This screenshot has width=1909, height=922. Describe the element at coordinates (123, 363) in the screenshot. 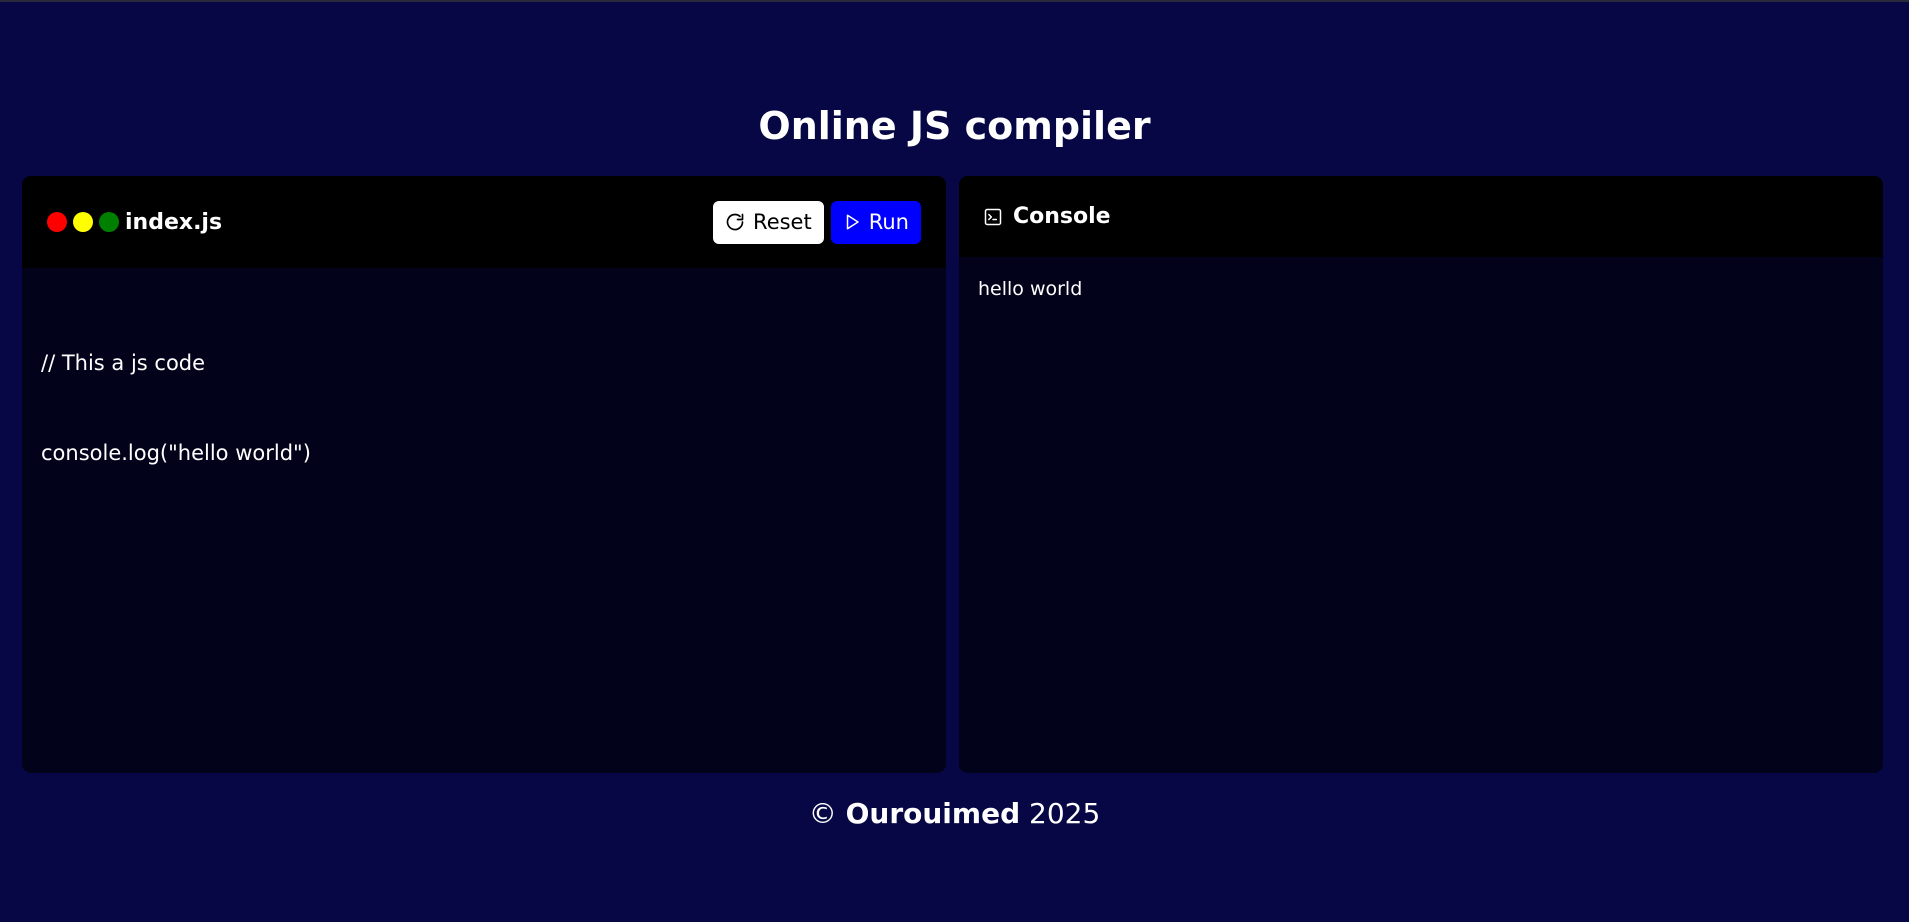

I see `code-line: // This a js code` at that location.